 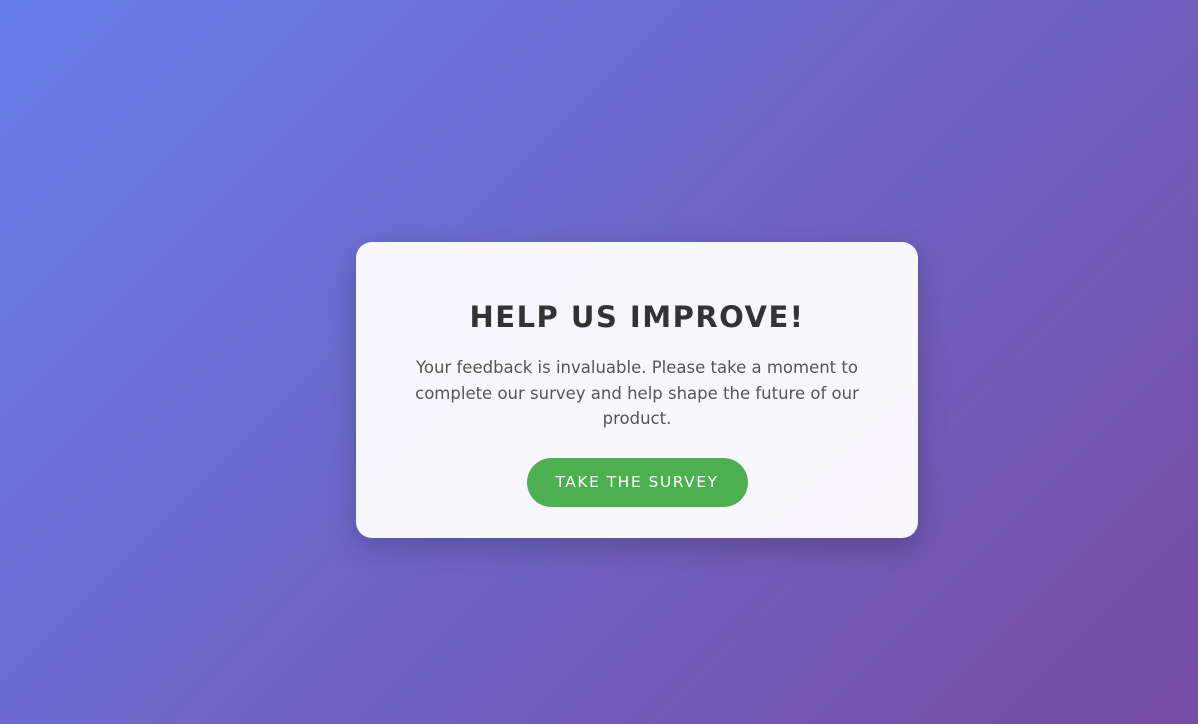 I want to click on take-survey-button: TAKE THE SURVEY, so click(x=637, y=482).